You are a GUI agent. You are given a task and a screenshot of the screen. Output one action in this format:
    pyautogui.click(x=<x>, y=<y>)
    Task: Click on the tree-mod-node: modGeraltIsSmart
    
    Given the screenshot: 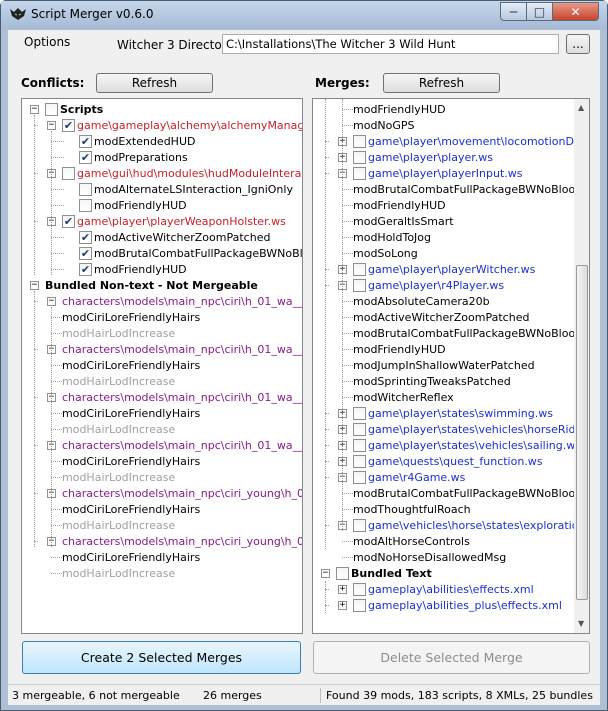 What is the action you would take?
    pyautogui.click(x=403, y=221)
    